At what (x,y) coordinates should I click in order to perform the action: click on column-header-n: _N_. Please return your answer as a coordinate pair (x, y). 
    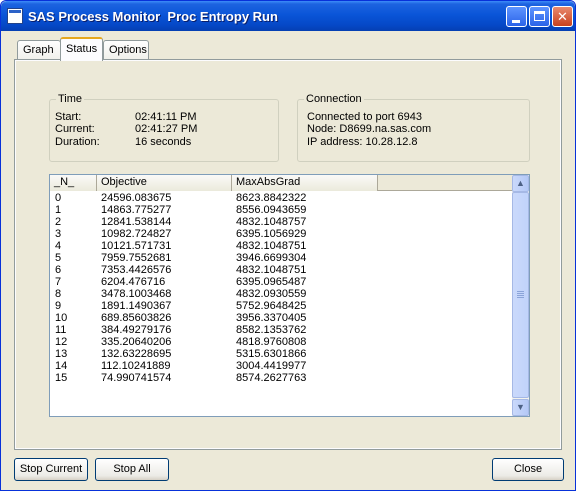
    Looking at the image, I should click on (73, 183).